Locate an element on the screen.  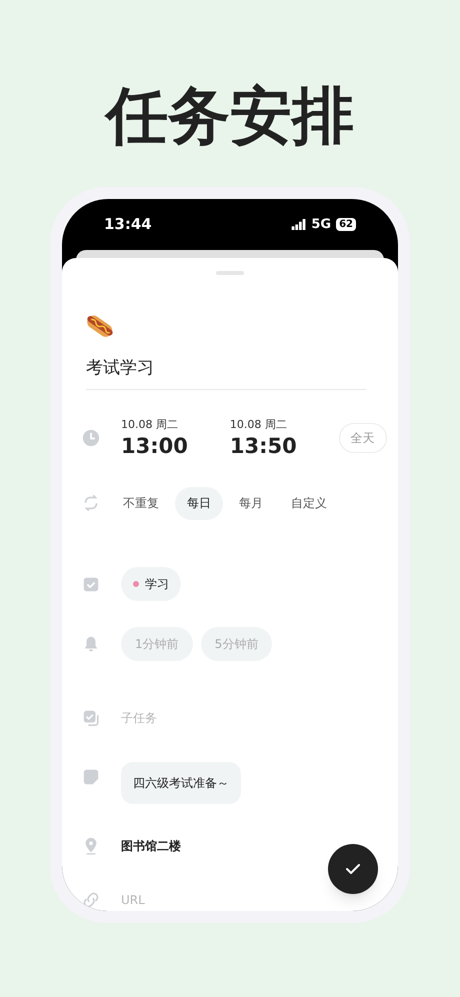
clock-icon is located at coordinates (91, 437).